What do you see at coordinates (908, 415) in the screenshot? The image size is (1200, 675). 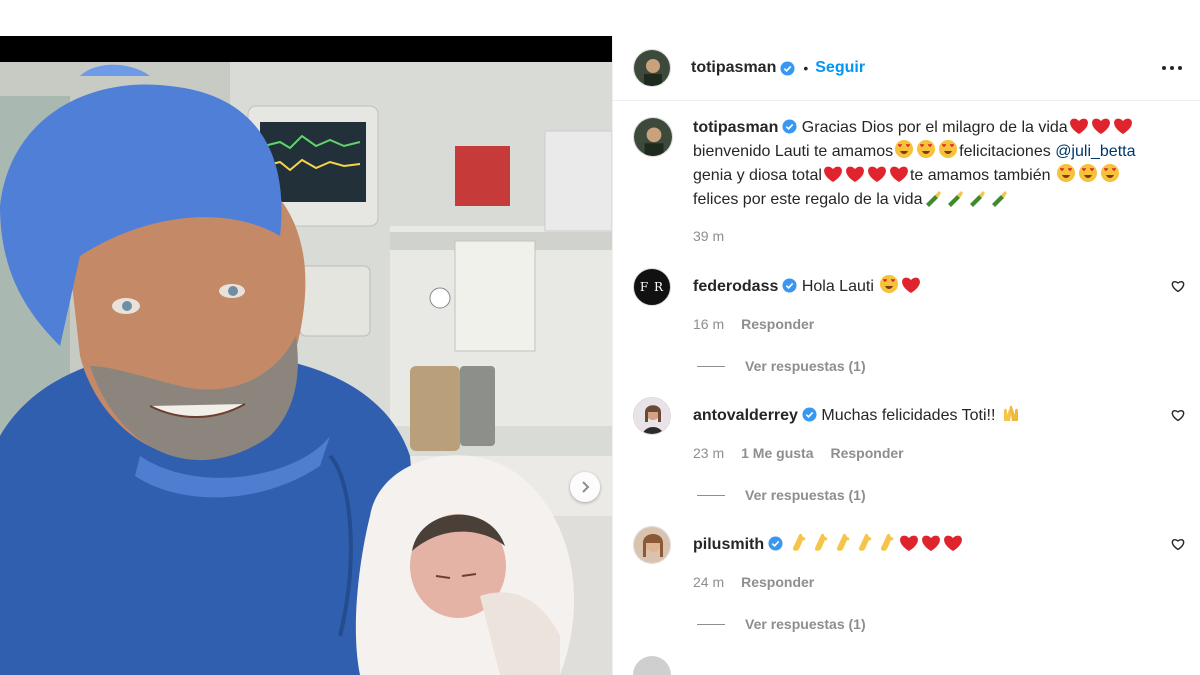 I see `comment-body: Muchas felicidades Toti!!` at bounding box center [908, 415].